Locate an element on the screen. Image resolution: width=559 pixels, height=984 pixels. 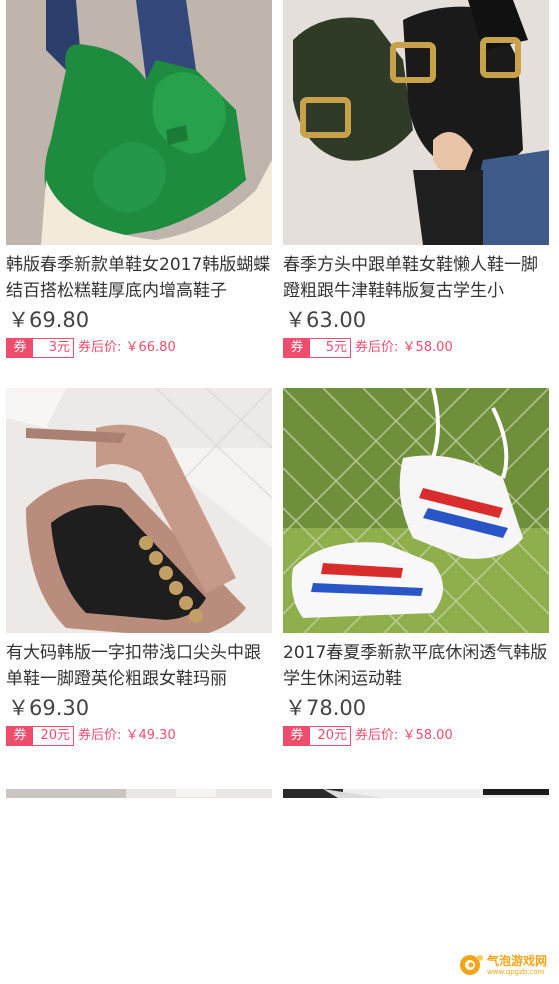
product-price: ￥78.00 is located at coordinates (326, 708).